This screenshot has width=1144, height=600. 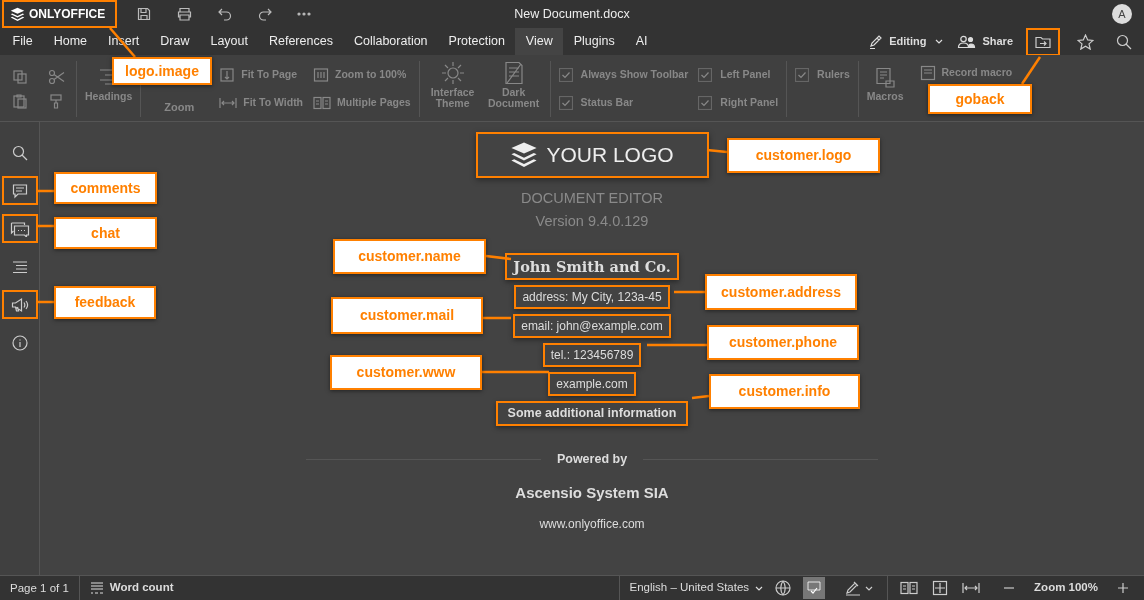 I want to click on customer-address: address: My City, 123a-45, so click(x=592, y=297).